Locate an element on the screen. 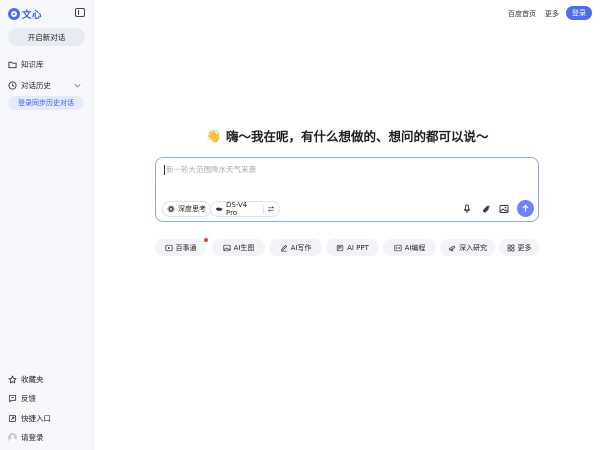 The width and height of the screenshot is (600, 450). clock-icon is located at coordinates (12, 85).